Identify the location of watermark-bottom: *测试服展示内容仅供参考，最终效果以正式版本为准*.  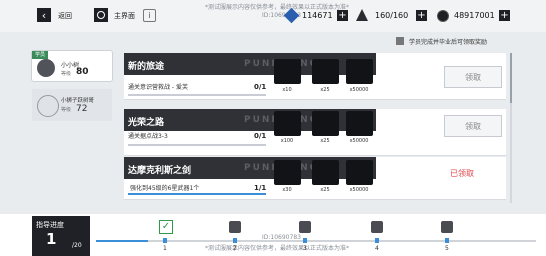
(277, 248).